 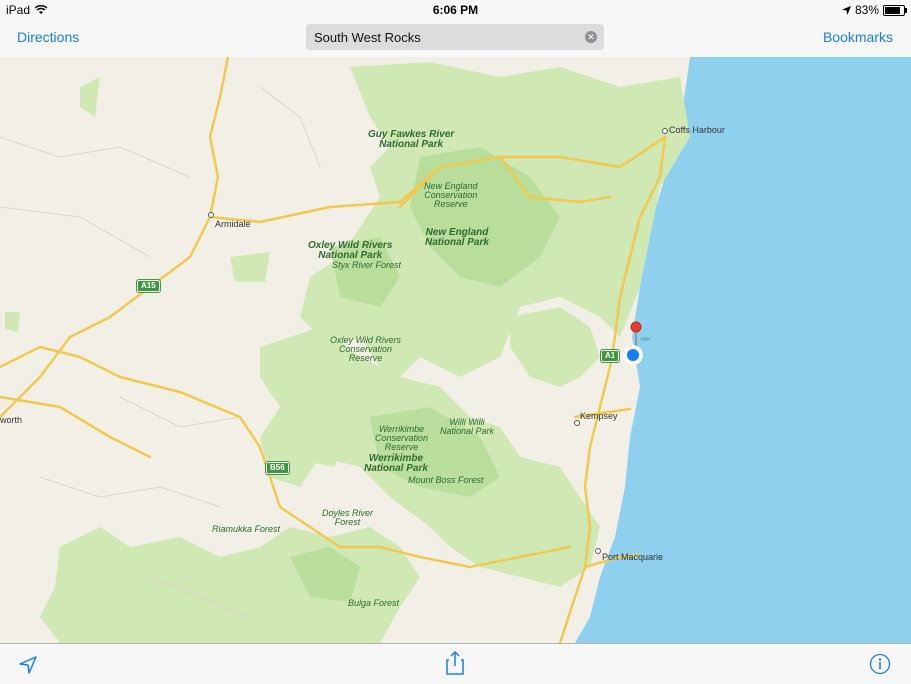 I want to click on route-shield-a15: A15, so click(x=148, y=286).